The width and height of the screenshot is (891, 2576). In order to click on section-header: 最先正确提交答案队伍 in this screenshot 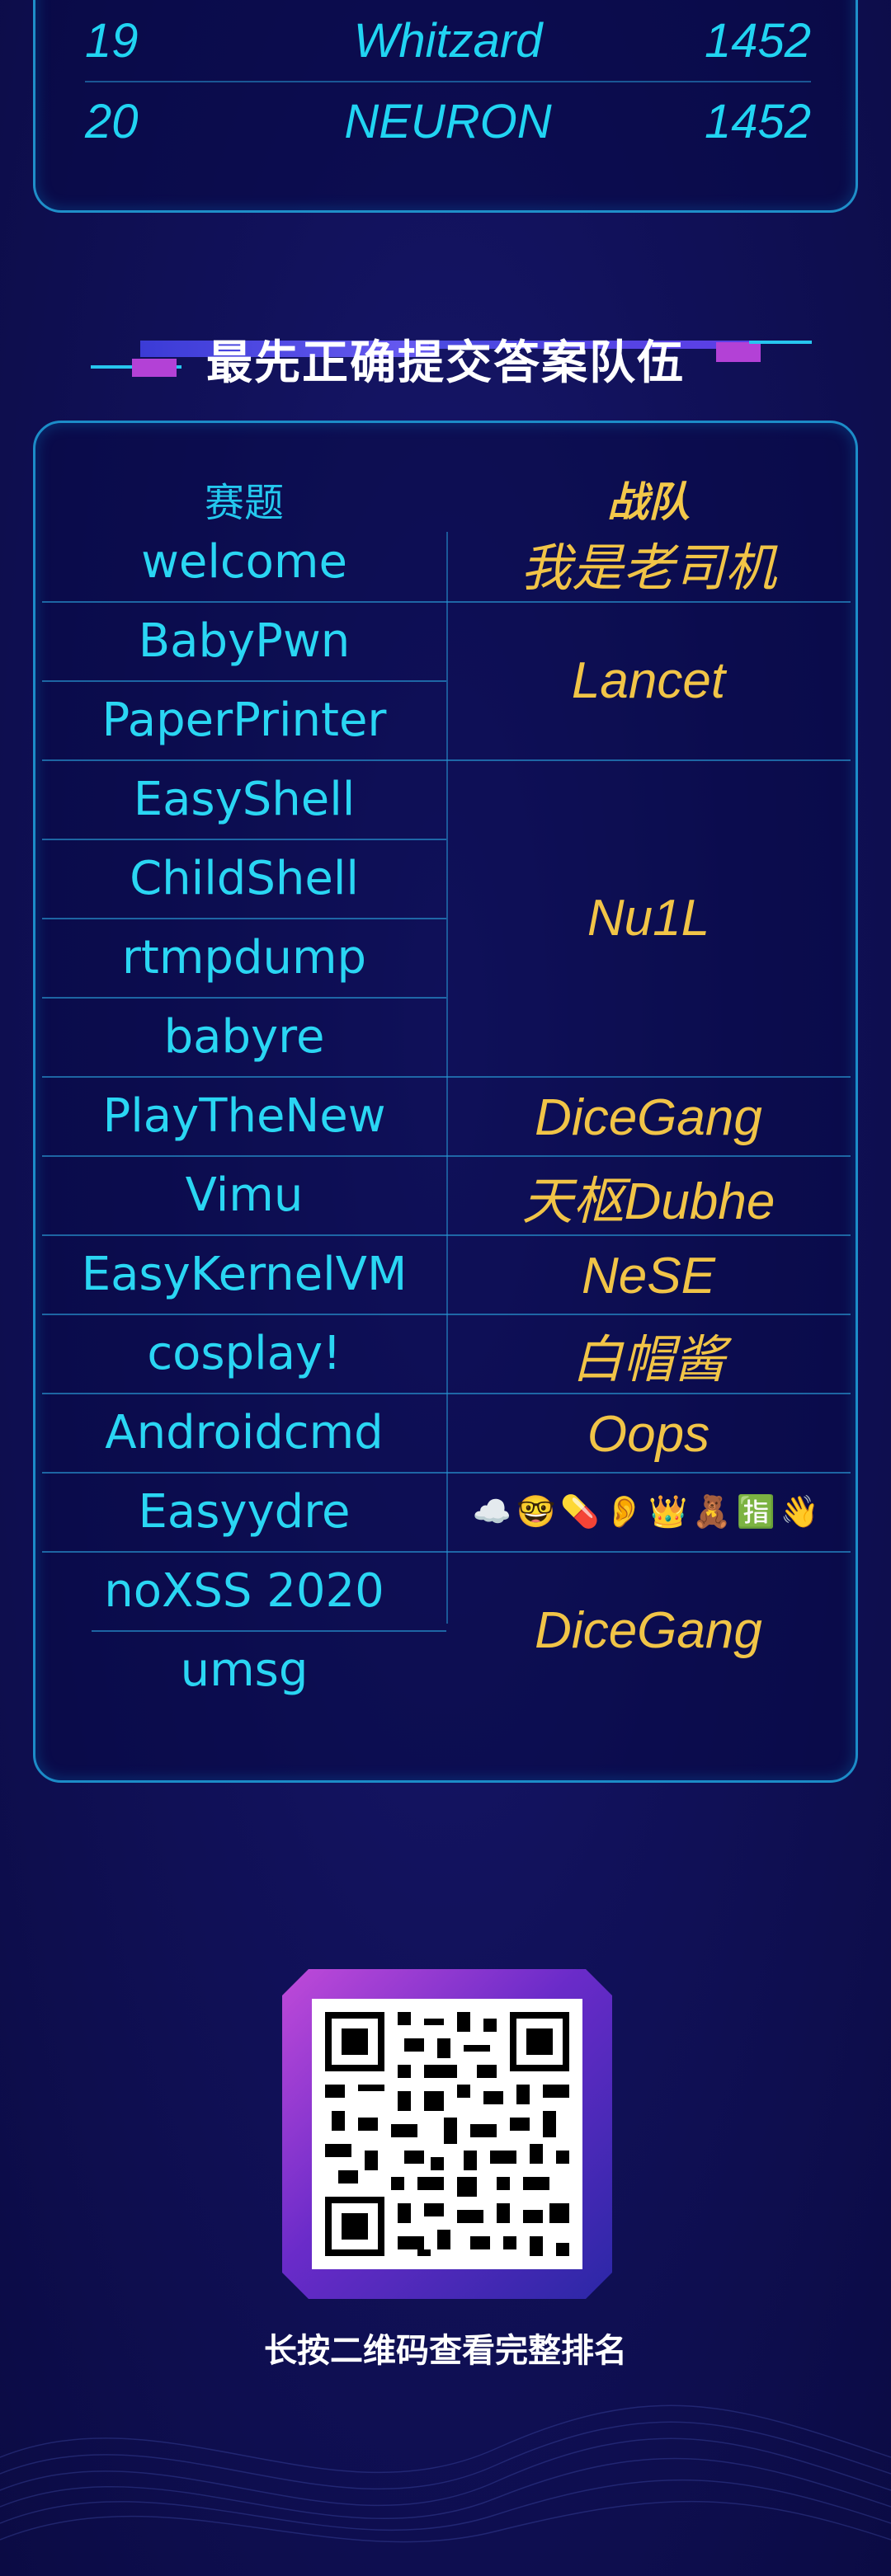, I will do `click(445, 354)`.